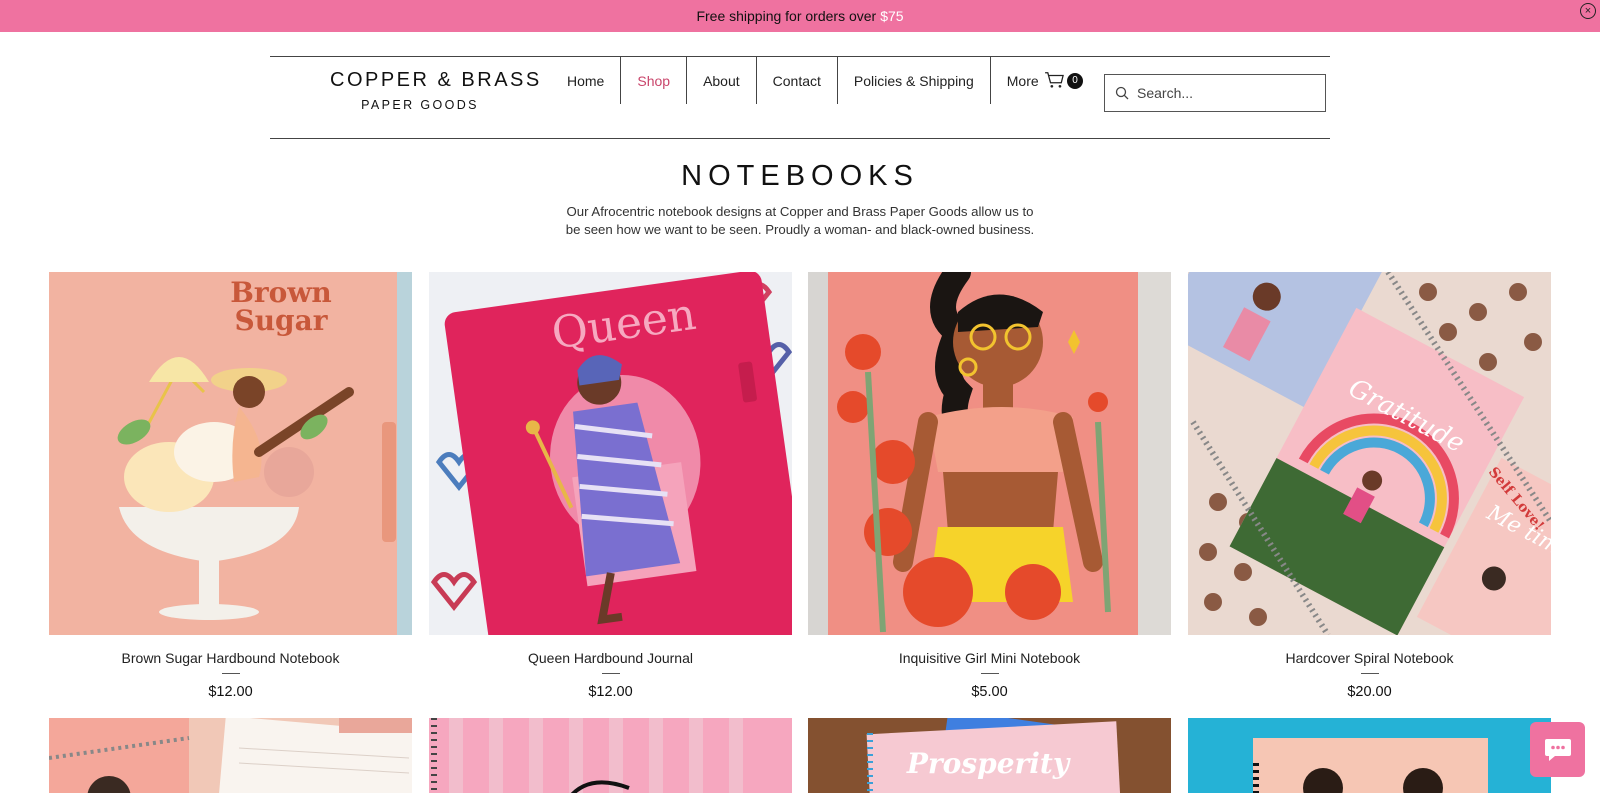  I want to click on nav-contact-label: Contact, so click(796, 80).